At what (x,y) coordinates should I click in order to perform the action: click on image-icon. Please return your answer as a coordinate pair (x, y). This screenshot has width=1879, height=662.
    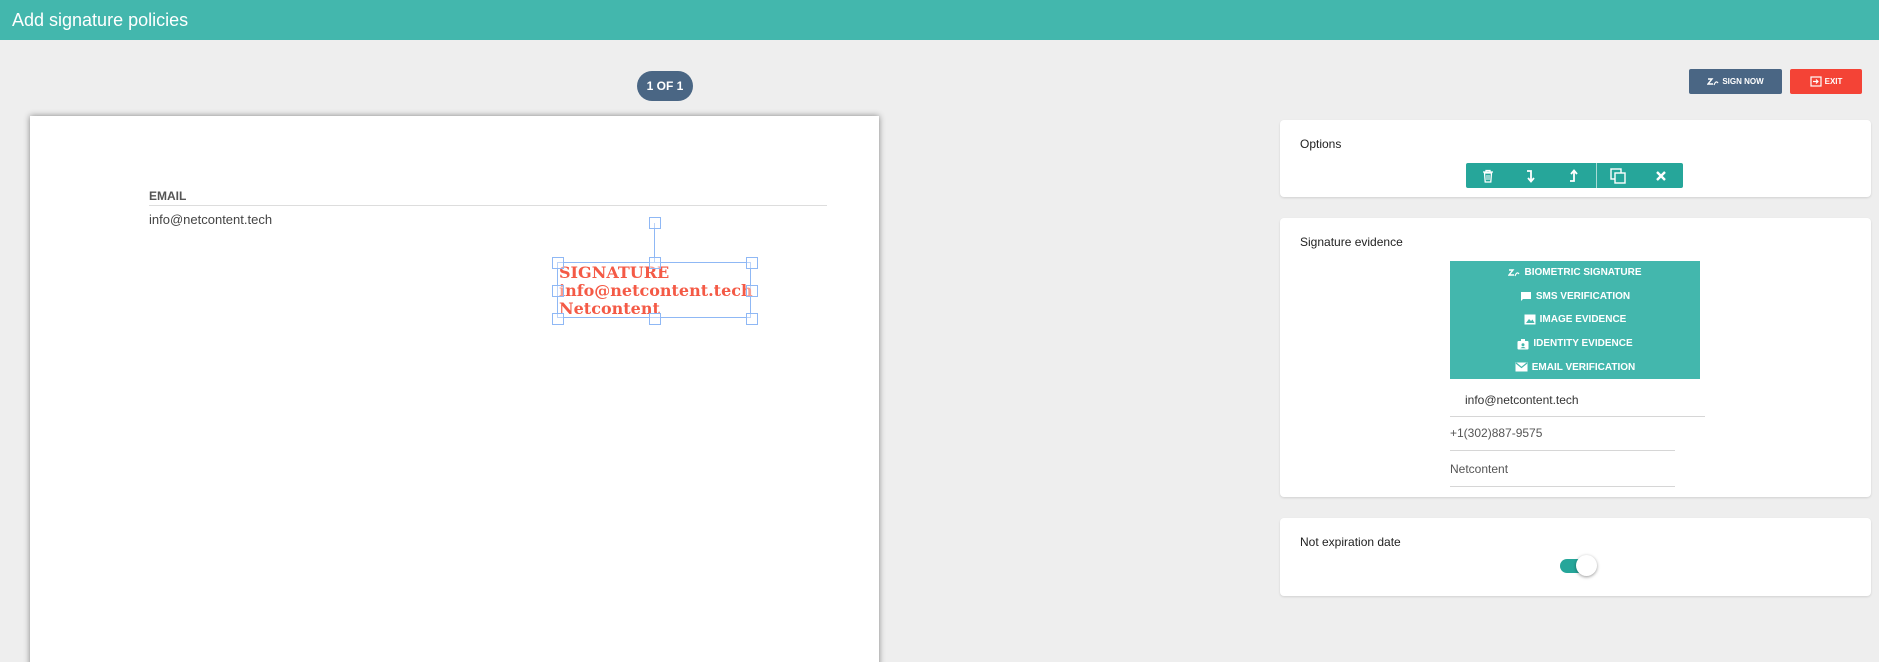
    Looking at the image, I should click on (1530, 319).